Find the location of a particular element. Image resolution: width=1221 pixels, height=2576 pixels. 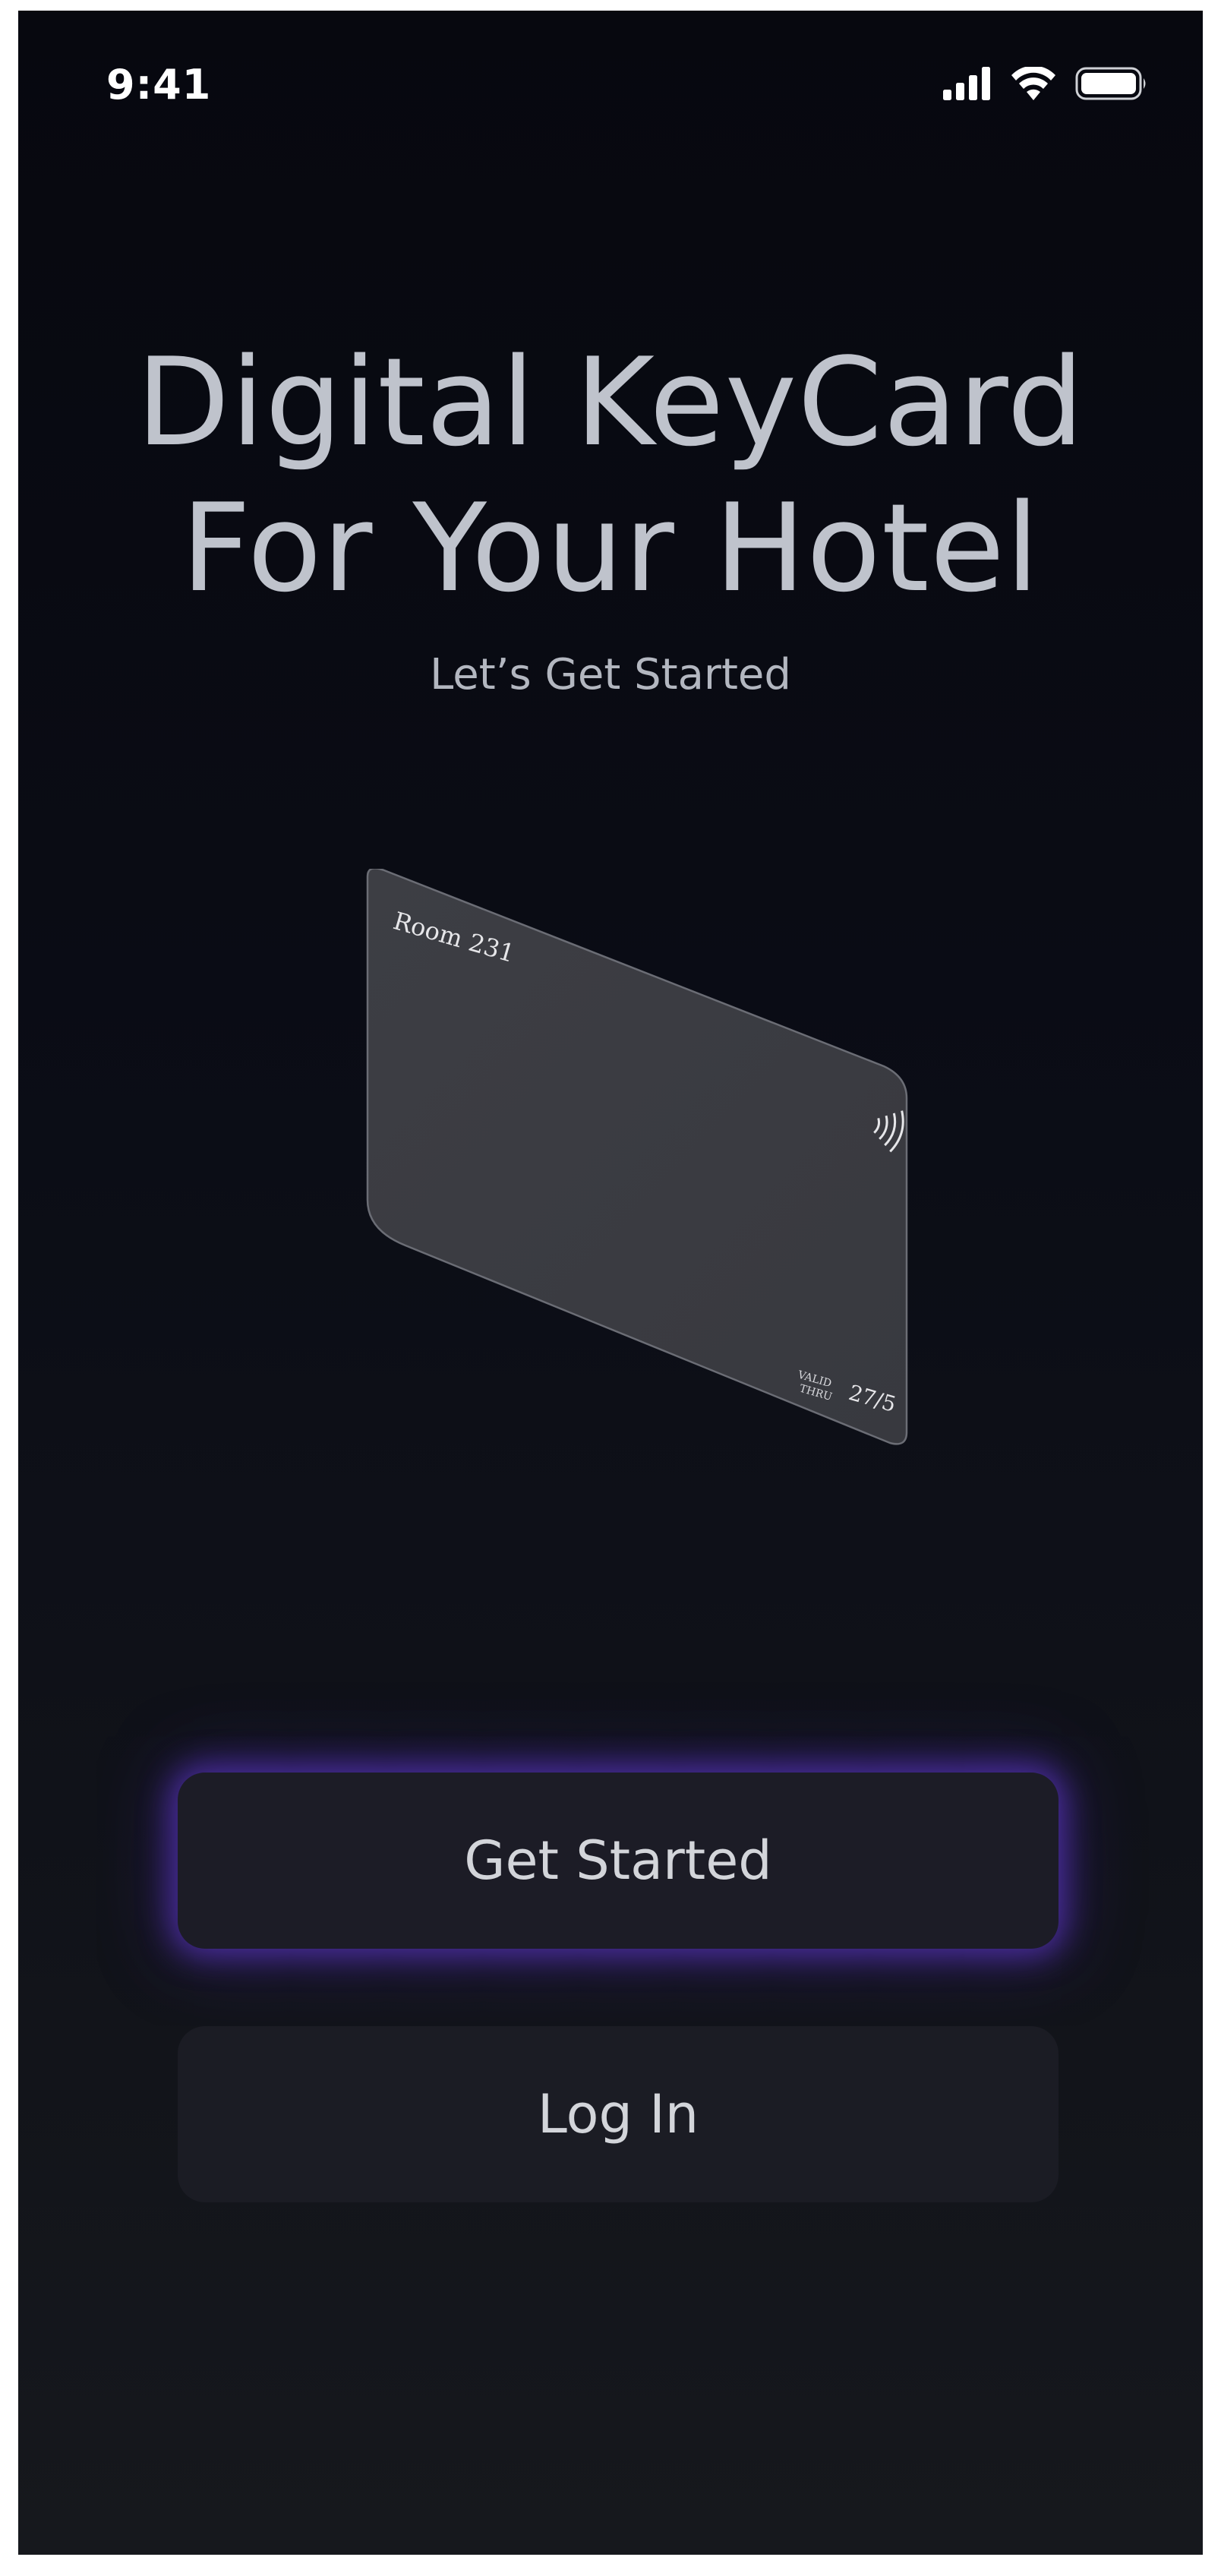

status-time: 9:41 is located at coordinates (159, 85).